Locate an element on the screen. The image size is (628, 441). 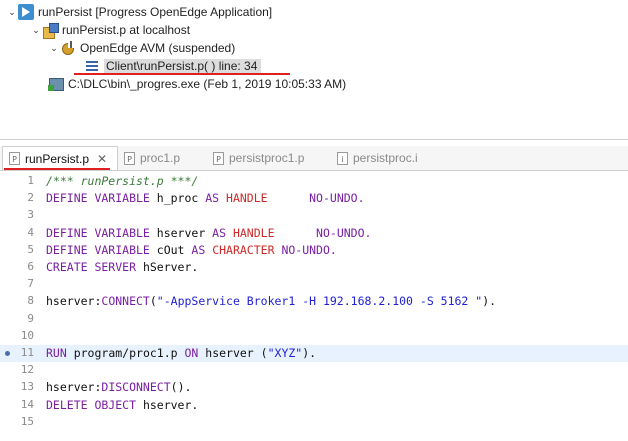
line-number: 13 is located at coordinates (27, 387).